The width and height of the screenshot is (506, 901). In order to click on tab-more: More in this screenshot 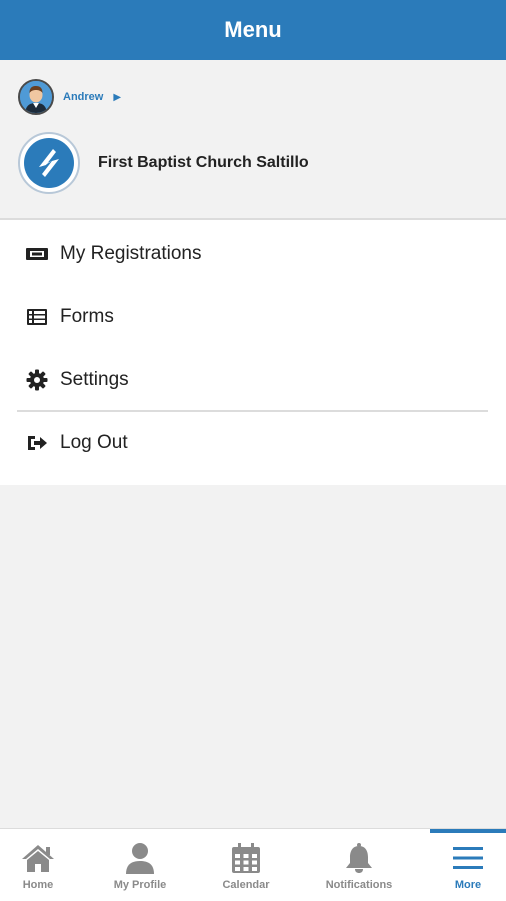, I will do `click(468, 865)`.